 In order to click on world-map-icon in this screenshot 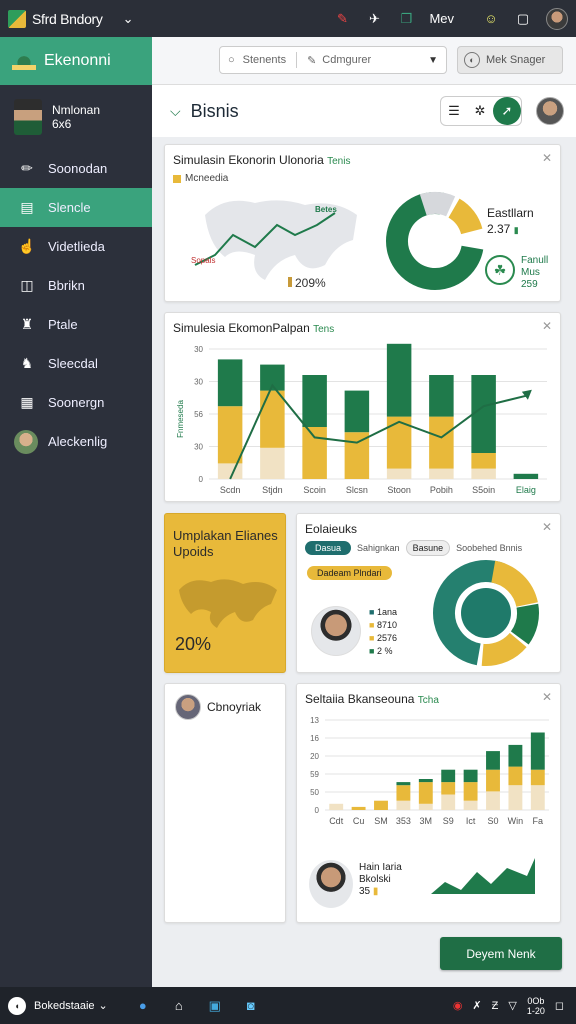, I will do `click(228, 603)`.